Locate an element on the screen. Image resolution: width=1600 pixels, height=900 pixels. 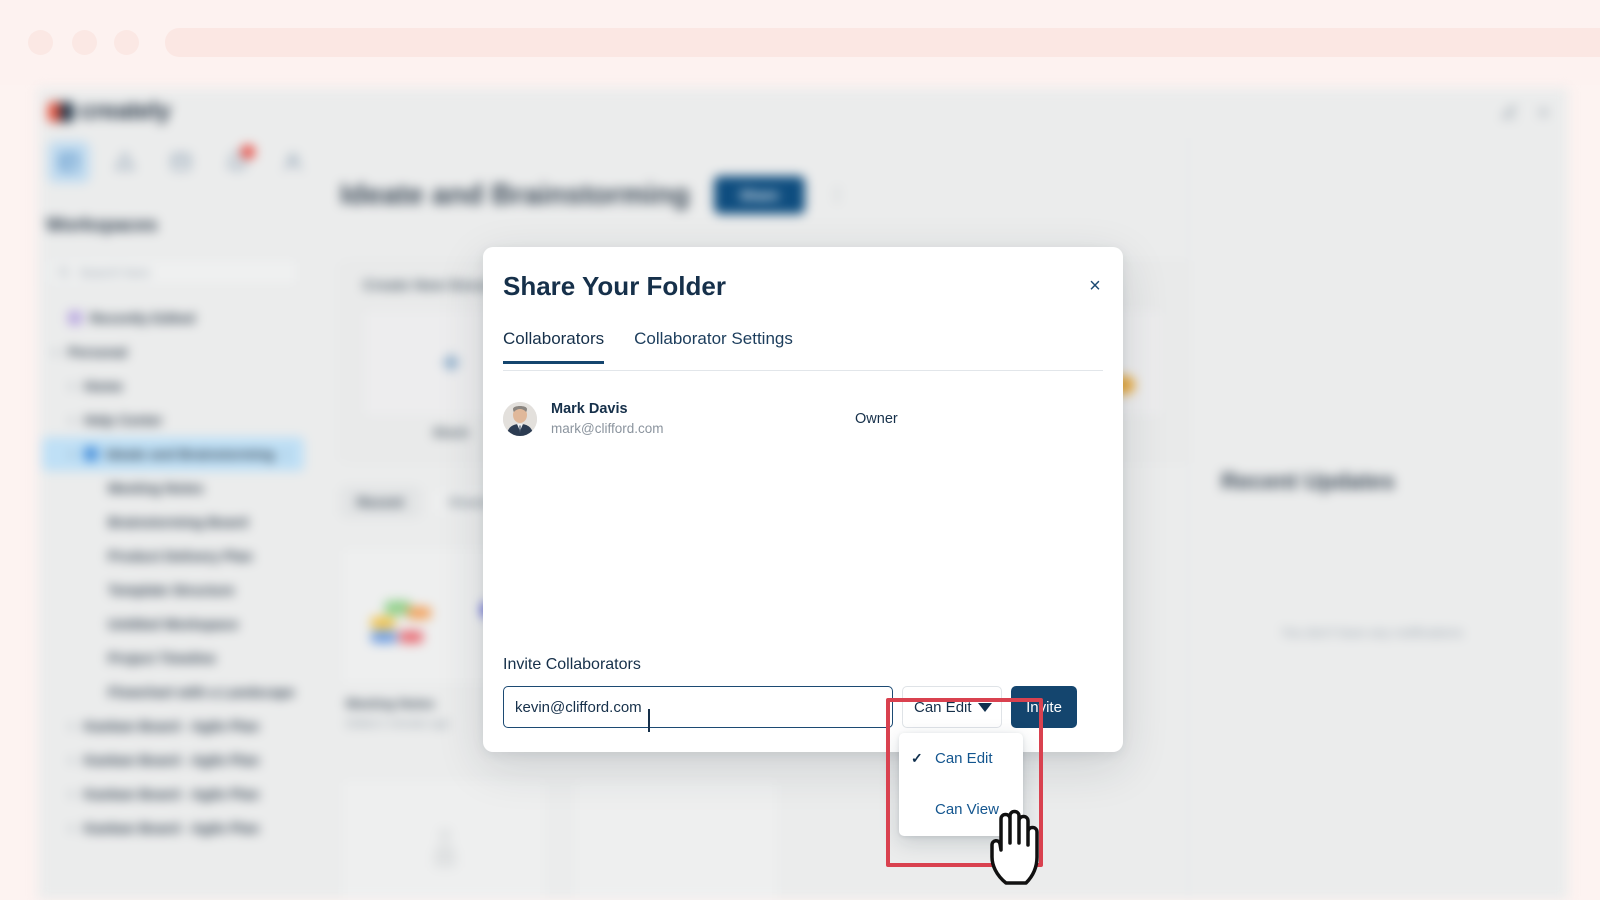
tool-notifications is located at coordinates (237, 162).